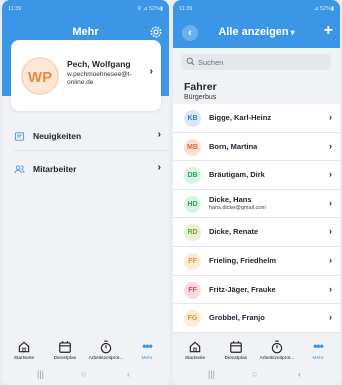  I want to click on menu-item-label: Mitarbeiter, so click(55, 169).